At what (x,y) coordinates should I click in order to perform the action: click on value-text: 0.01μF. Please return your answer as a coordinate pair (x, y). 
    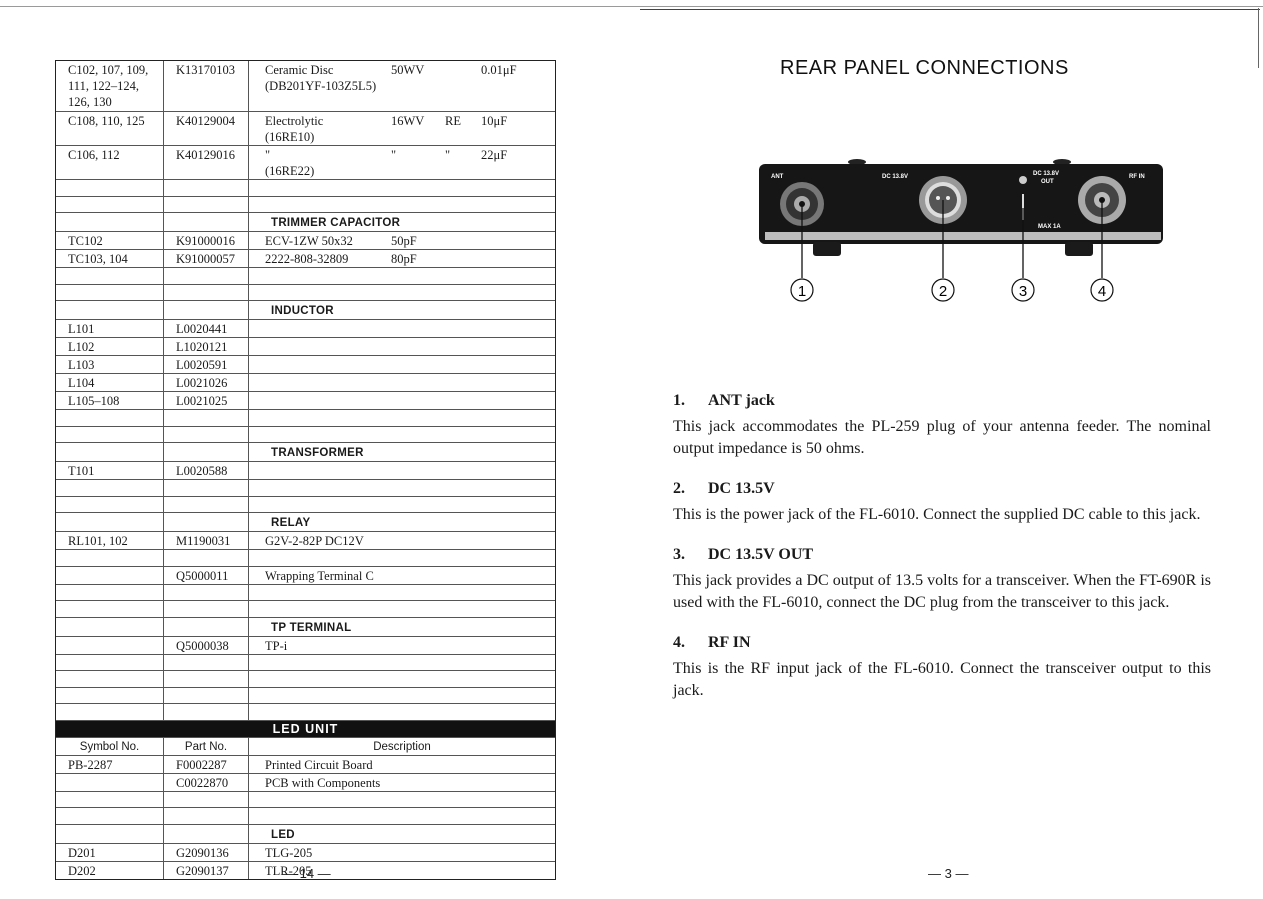
    Looking at the image, I should click on (499, 70).